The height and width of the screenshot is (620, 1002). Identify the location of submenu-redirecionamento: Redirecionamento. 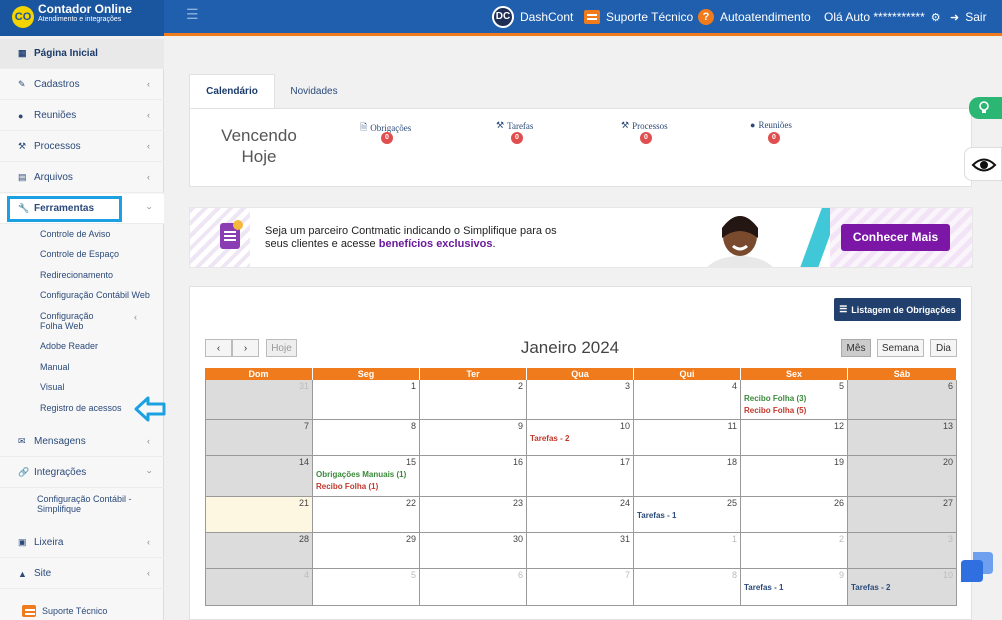
(76, 275).